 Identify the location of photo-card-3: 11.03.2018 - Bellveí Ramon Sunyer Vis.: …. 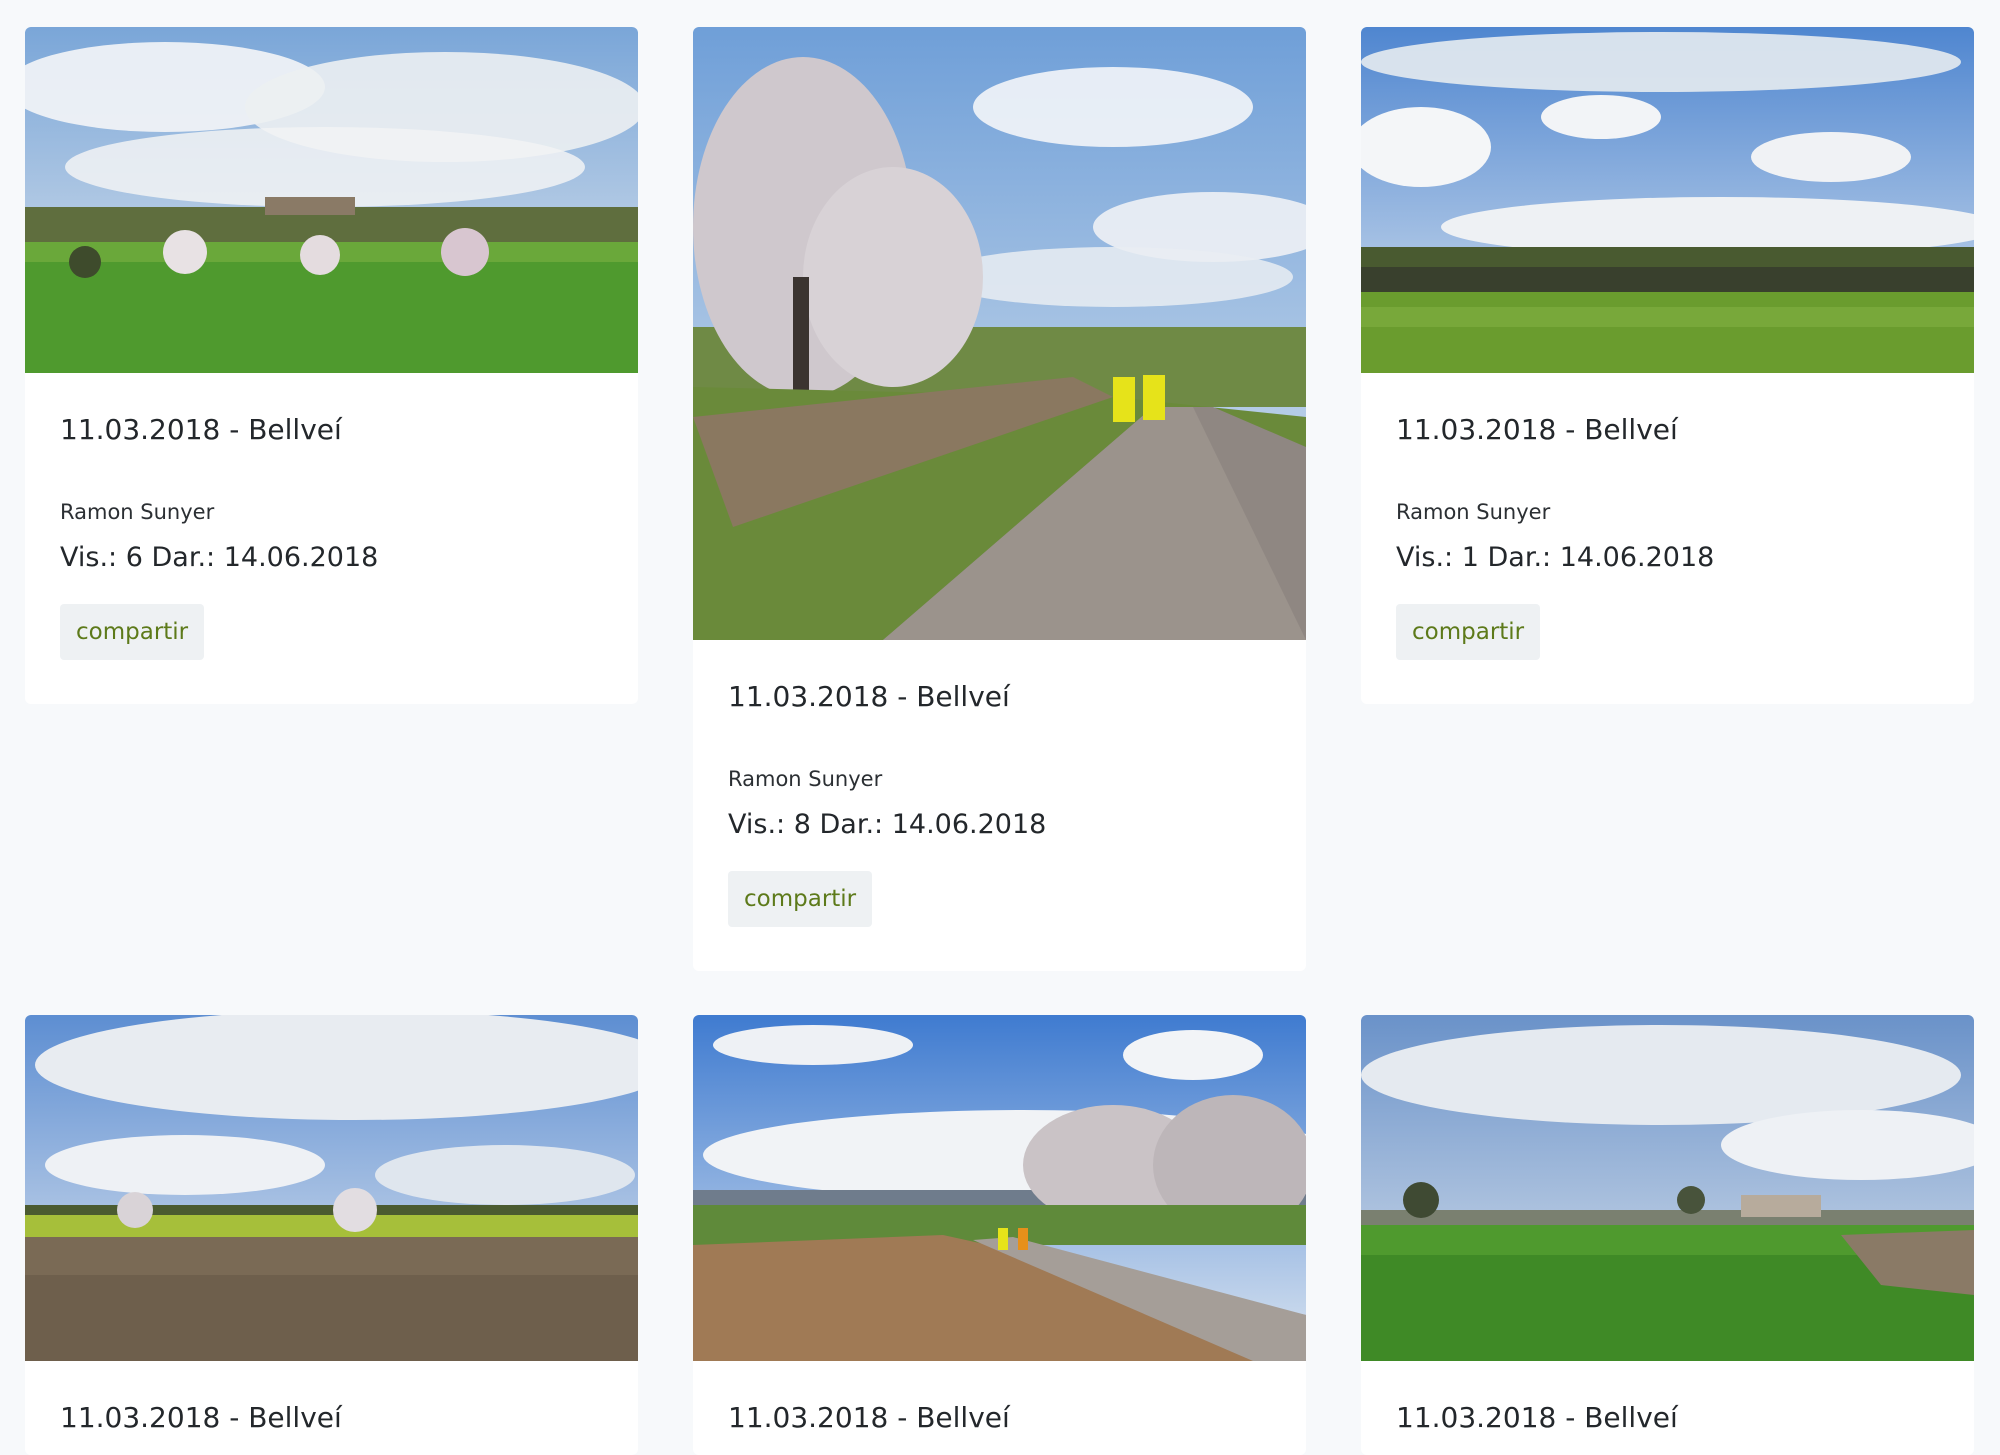
(1667, 365).